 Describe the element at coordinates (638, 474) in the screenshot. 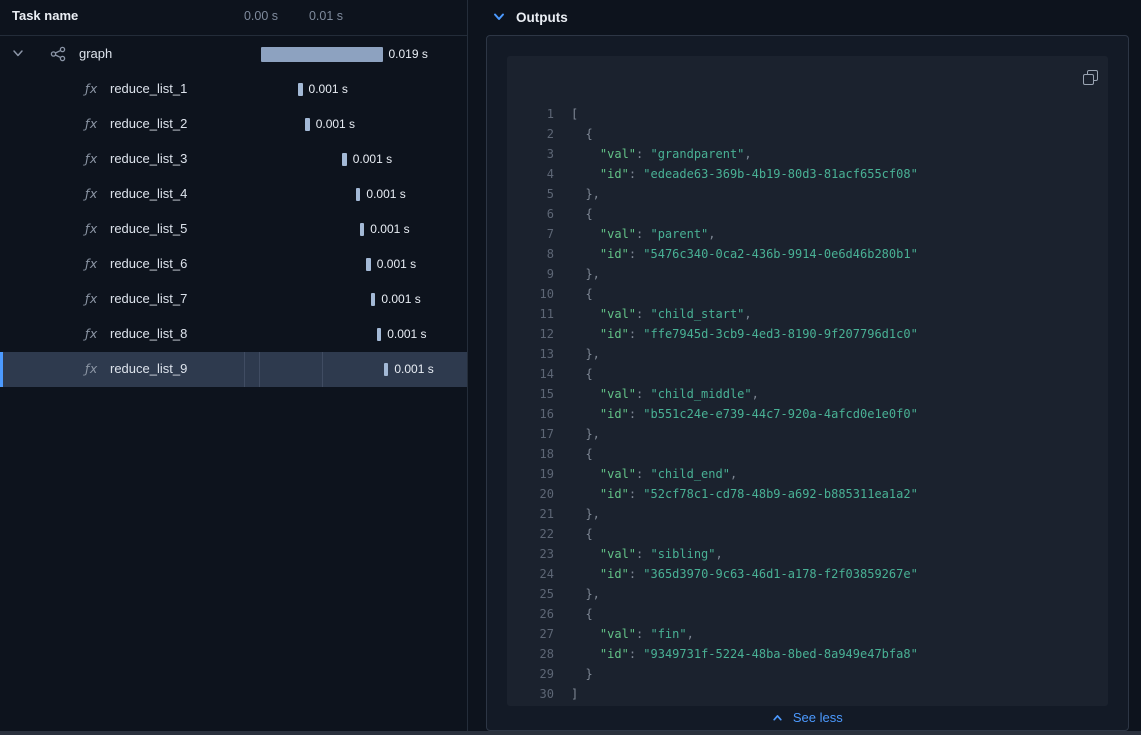

I see `code-line: 19 "val": "child_end",` at that location.